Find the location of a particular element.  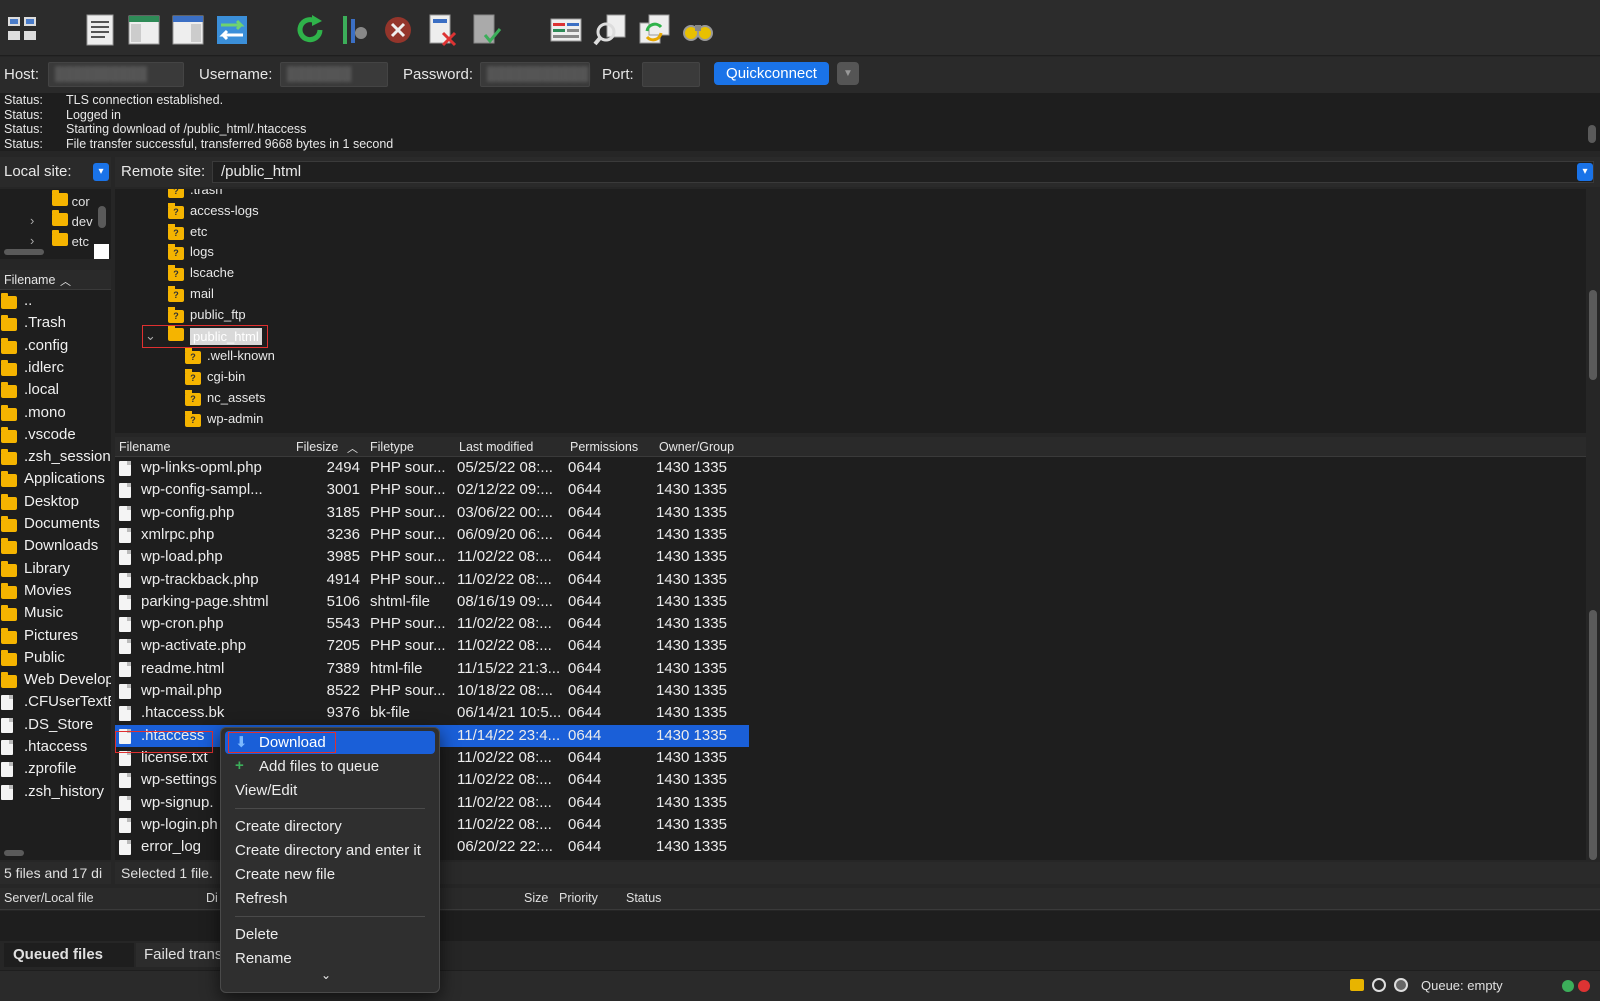

menu-item-rename: Rename is located at coordinates (263, 958).